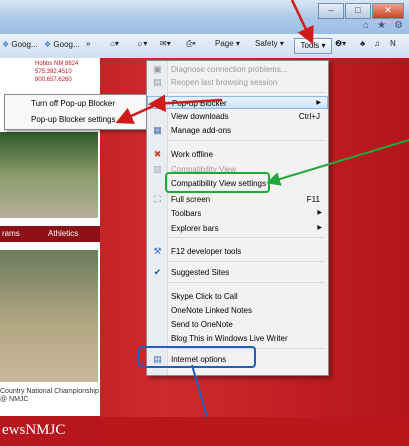 This screenshot has width=409, height=446. What do you see at coordinates (237, 102) in the screenshot?
I see `menu-popup-blocker: ▭ Pop-up Blocker ▶` at bounding box center [237, 102].